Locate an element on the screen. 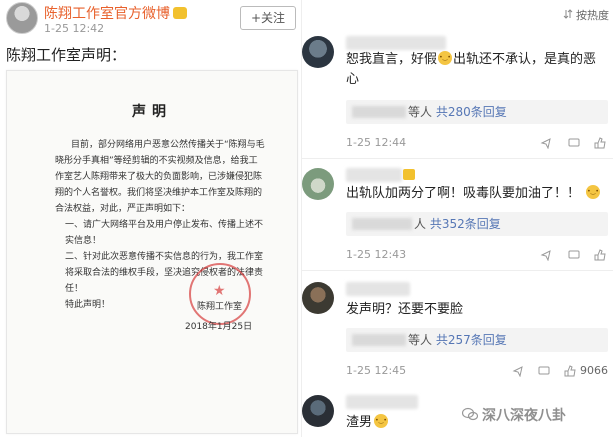  comment-item: 出轨队加两分了啊！吸毒队要加油了！！ 人 共352条回复 1-25 12:43 is located at coordinates (457, 214).